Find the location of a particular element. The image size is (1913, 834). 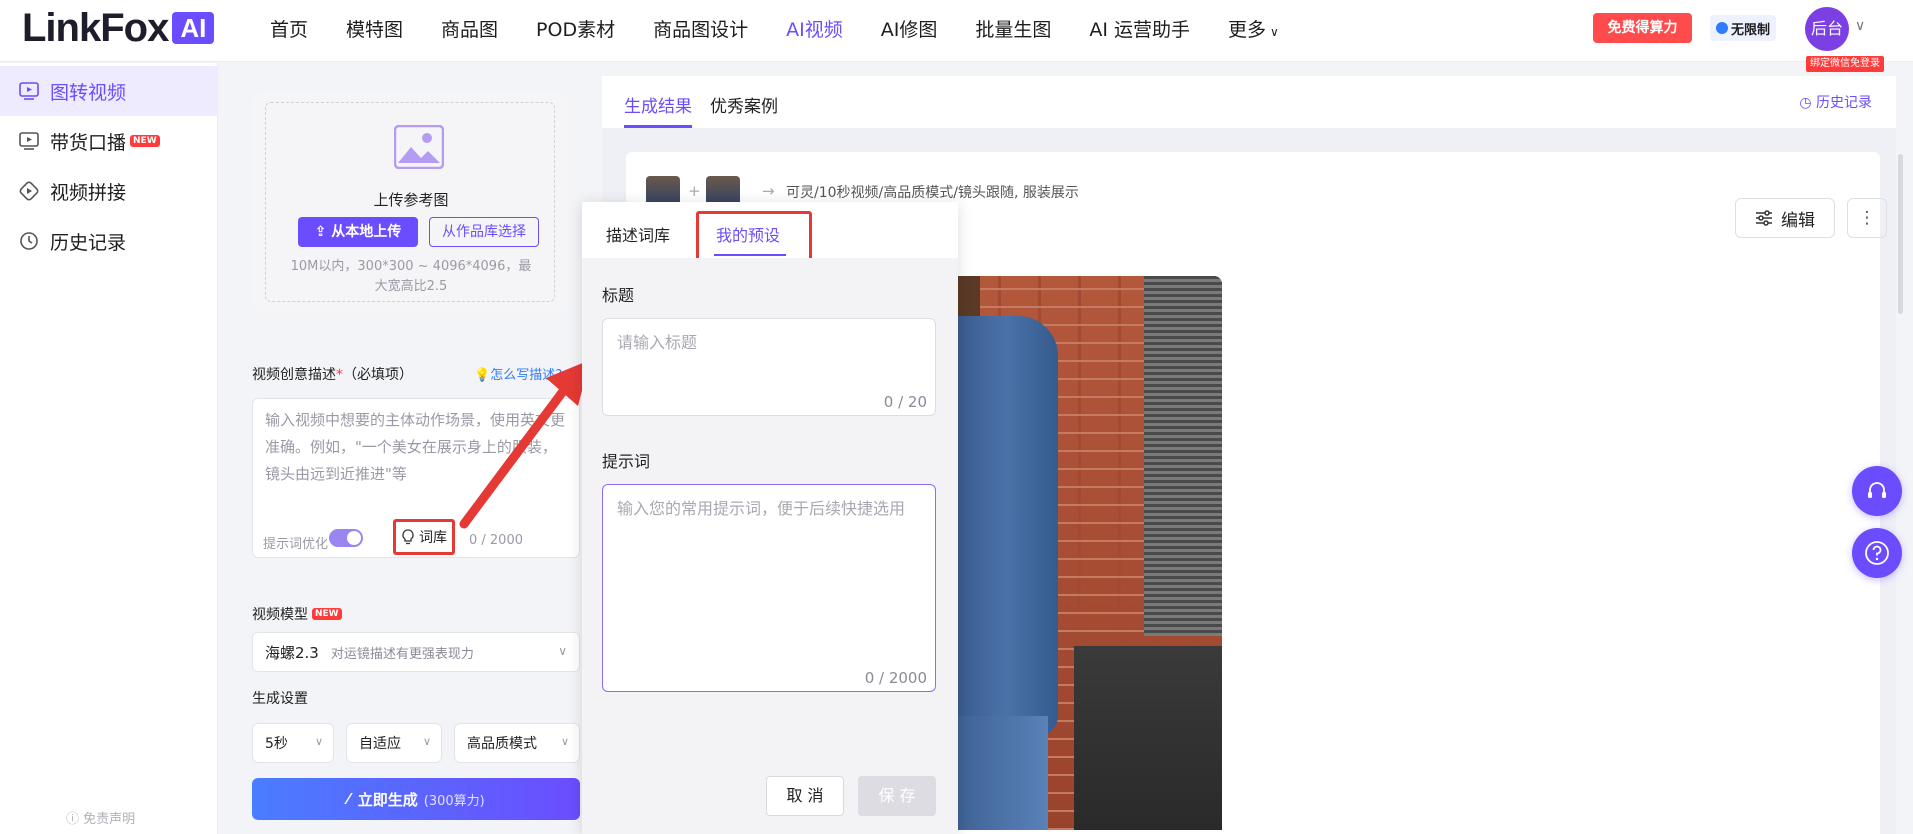

nav-ai-video: AI视频 is located at coordinates (814, 28).